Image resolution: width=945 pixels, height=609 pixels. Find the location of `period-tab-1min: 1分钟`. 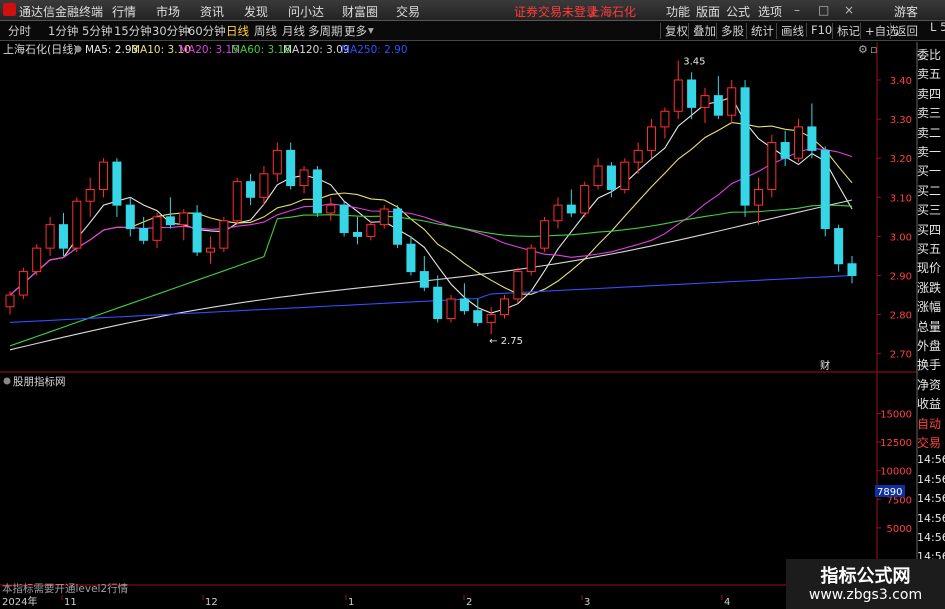

period-tab-1min: 1分钟 is located at coordinates (63, 31).